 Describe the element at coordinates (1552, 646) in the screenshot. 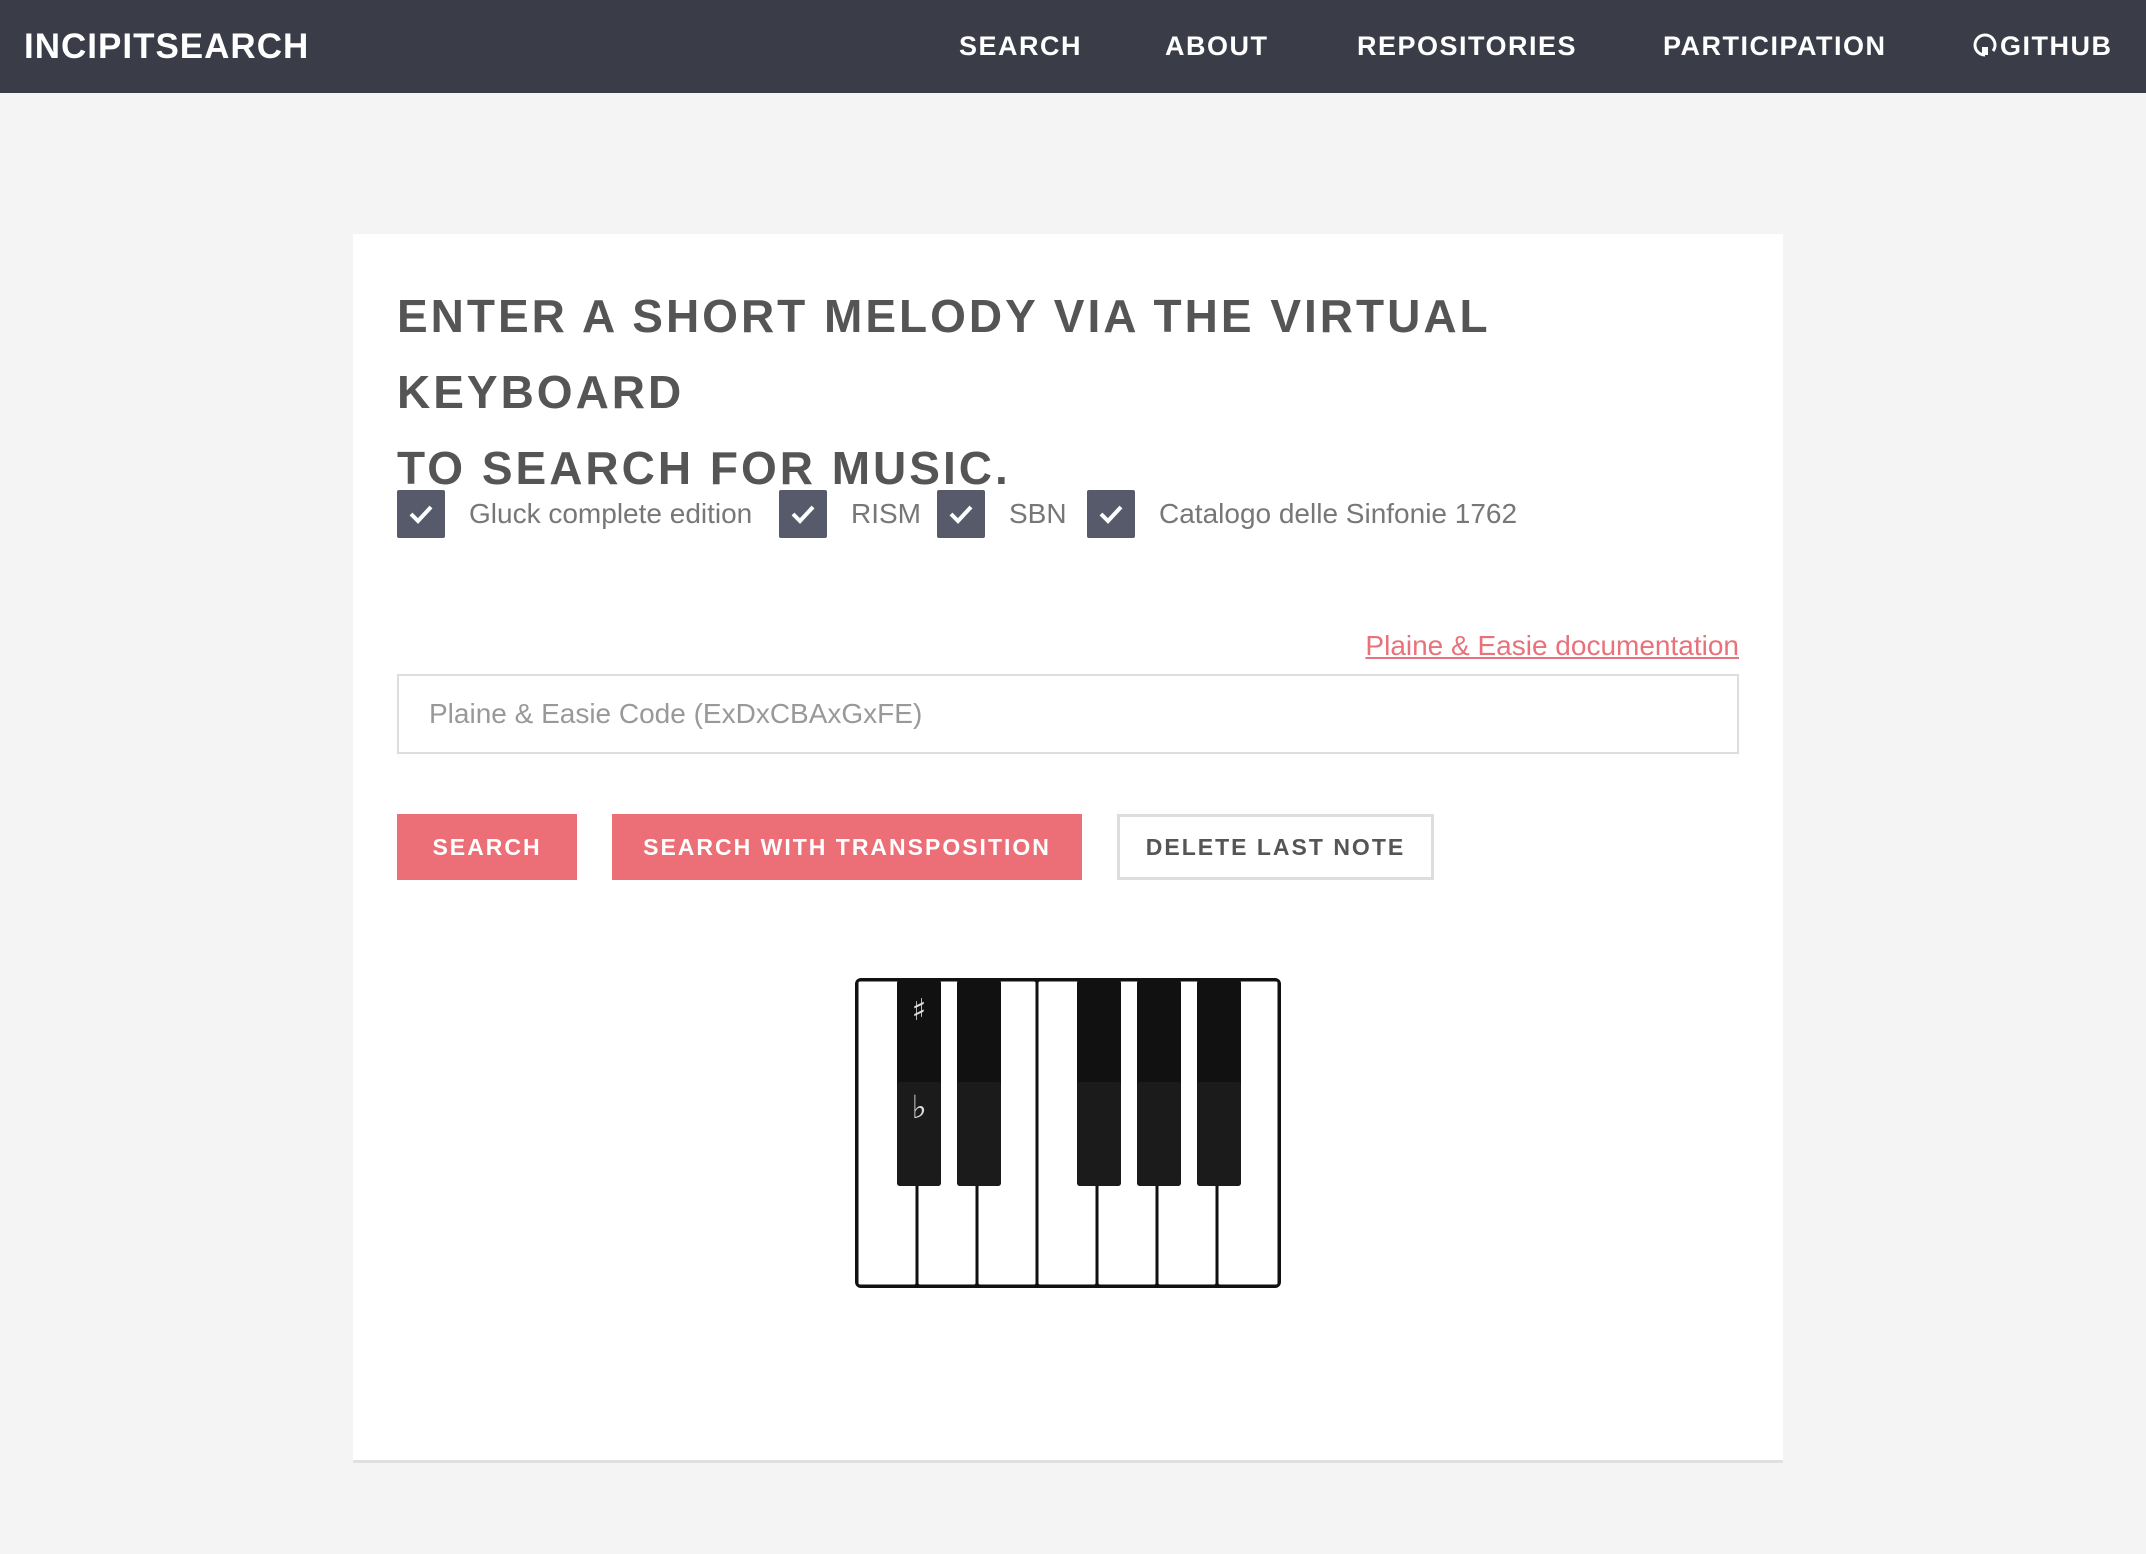

I see `plaine-easie-doc-link: Plaine & Easie documentation` at that location.